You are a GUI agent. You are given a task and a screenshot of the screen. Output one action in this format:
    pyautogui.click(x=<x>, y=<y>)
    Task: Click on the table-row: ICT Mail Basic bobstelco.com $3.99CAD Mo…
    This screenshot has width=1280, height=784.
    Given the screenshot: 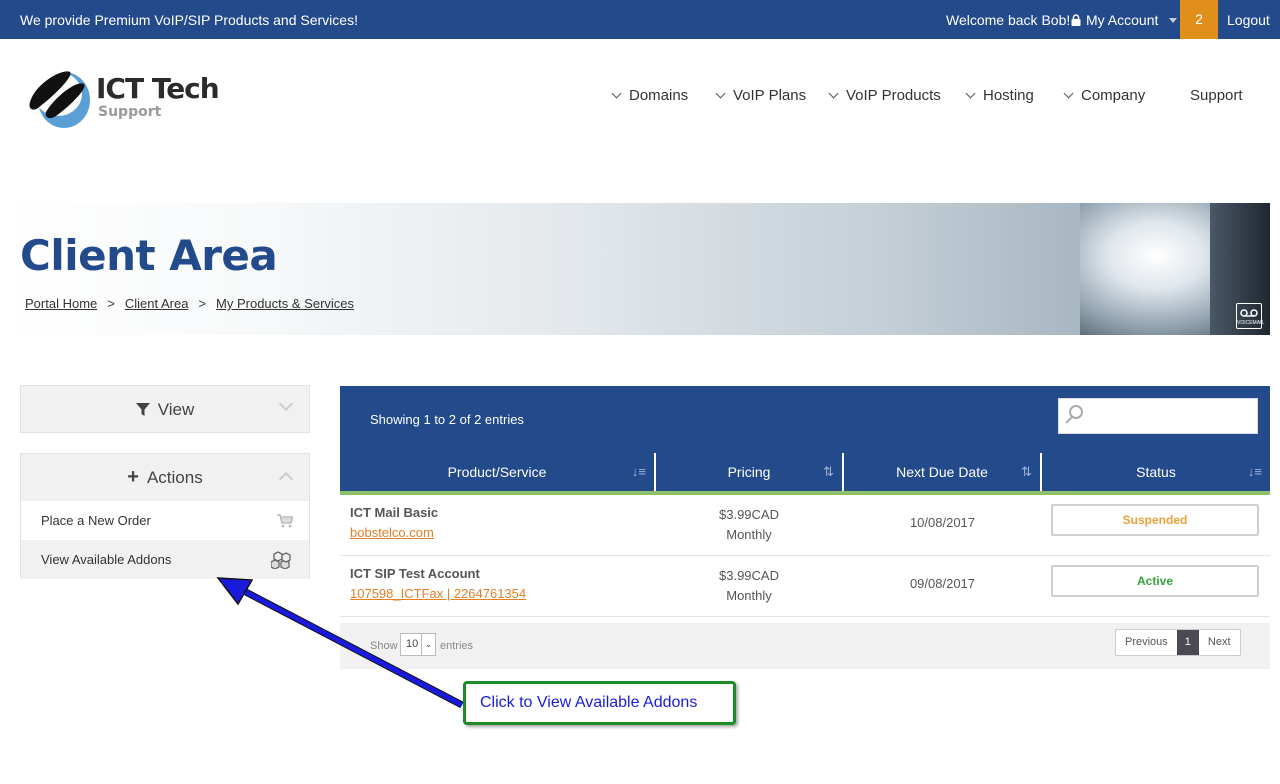 What is the action you would take?
    pyautogui.click(x=805, y=525)
    